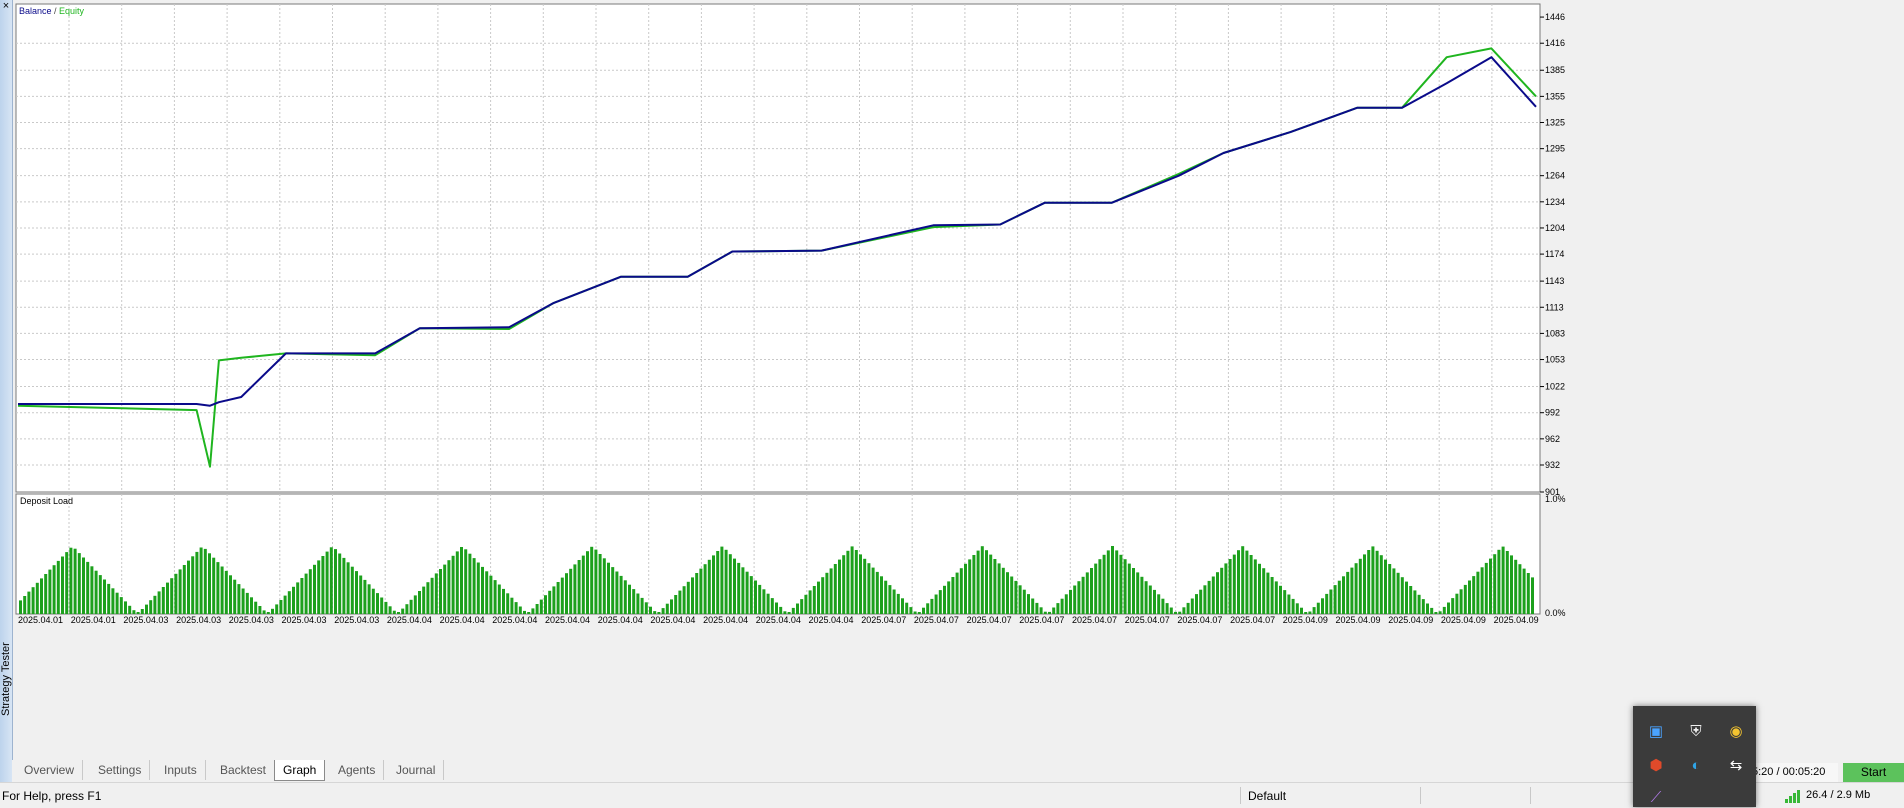 The image size is (1904, 808). I want to click on tab-agents: Agents, so click(357, 770).